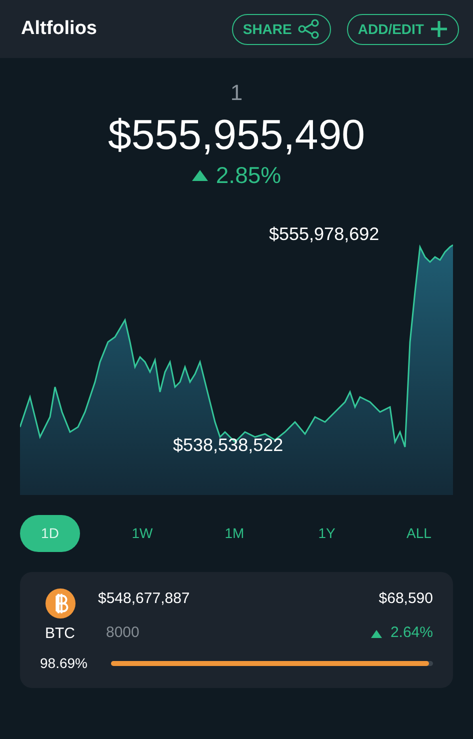  I want to click on range-tab: ALL, so click(419, 533).